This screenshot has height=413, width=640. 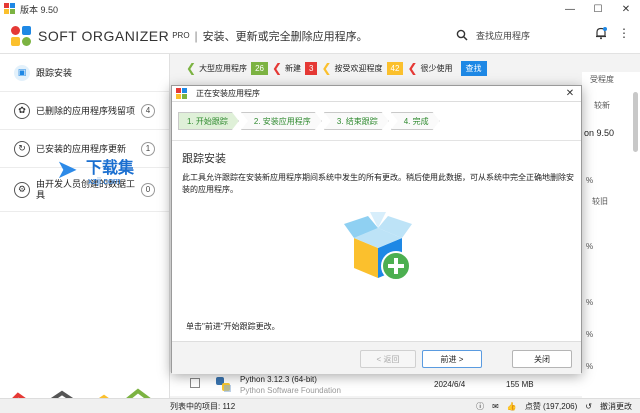 What do you see at coordinates (22, 110) in the screenshot?
I see `paw-icon: ✿` at bounding box center [22, 110].